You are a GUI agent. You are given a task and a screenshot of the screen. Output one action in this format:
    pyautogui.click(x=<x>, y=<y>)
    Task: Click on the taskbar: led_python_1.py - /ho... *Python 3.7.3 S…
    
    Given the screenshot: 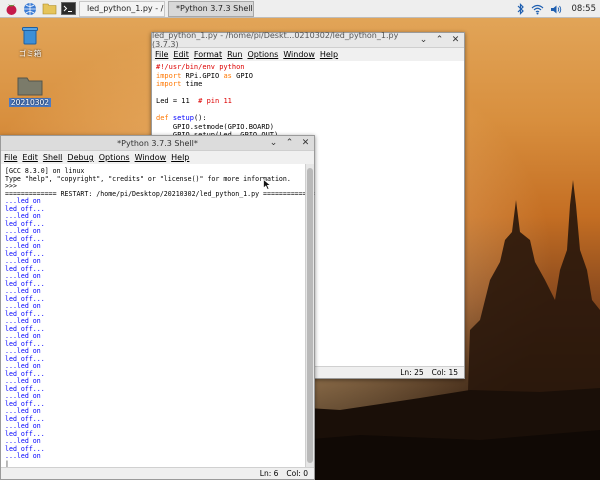 What is the action you would take?
    pyautogui.click(x=300, y=9)
    